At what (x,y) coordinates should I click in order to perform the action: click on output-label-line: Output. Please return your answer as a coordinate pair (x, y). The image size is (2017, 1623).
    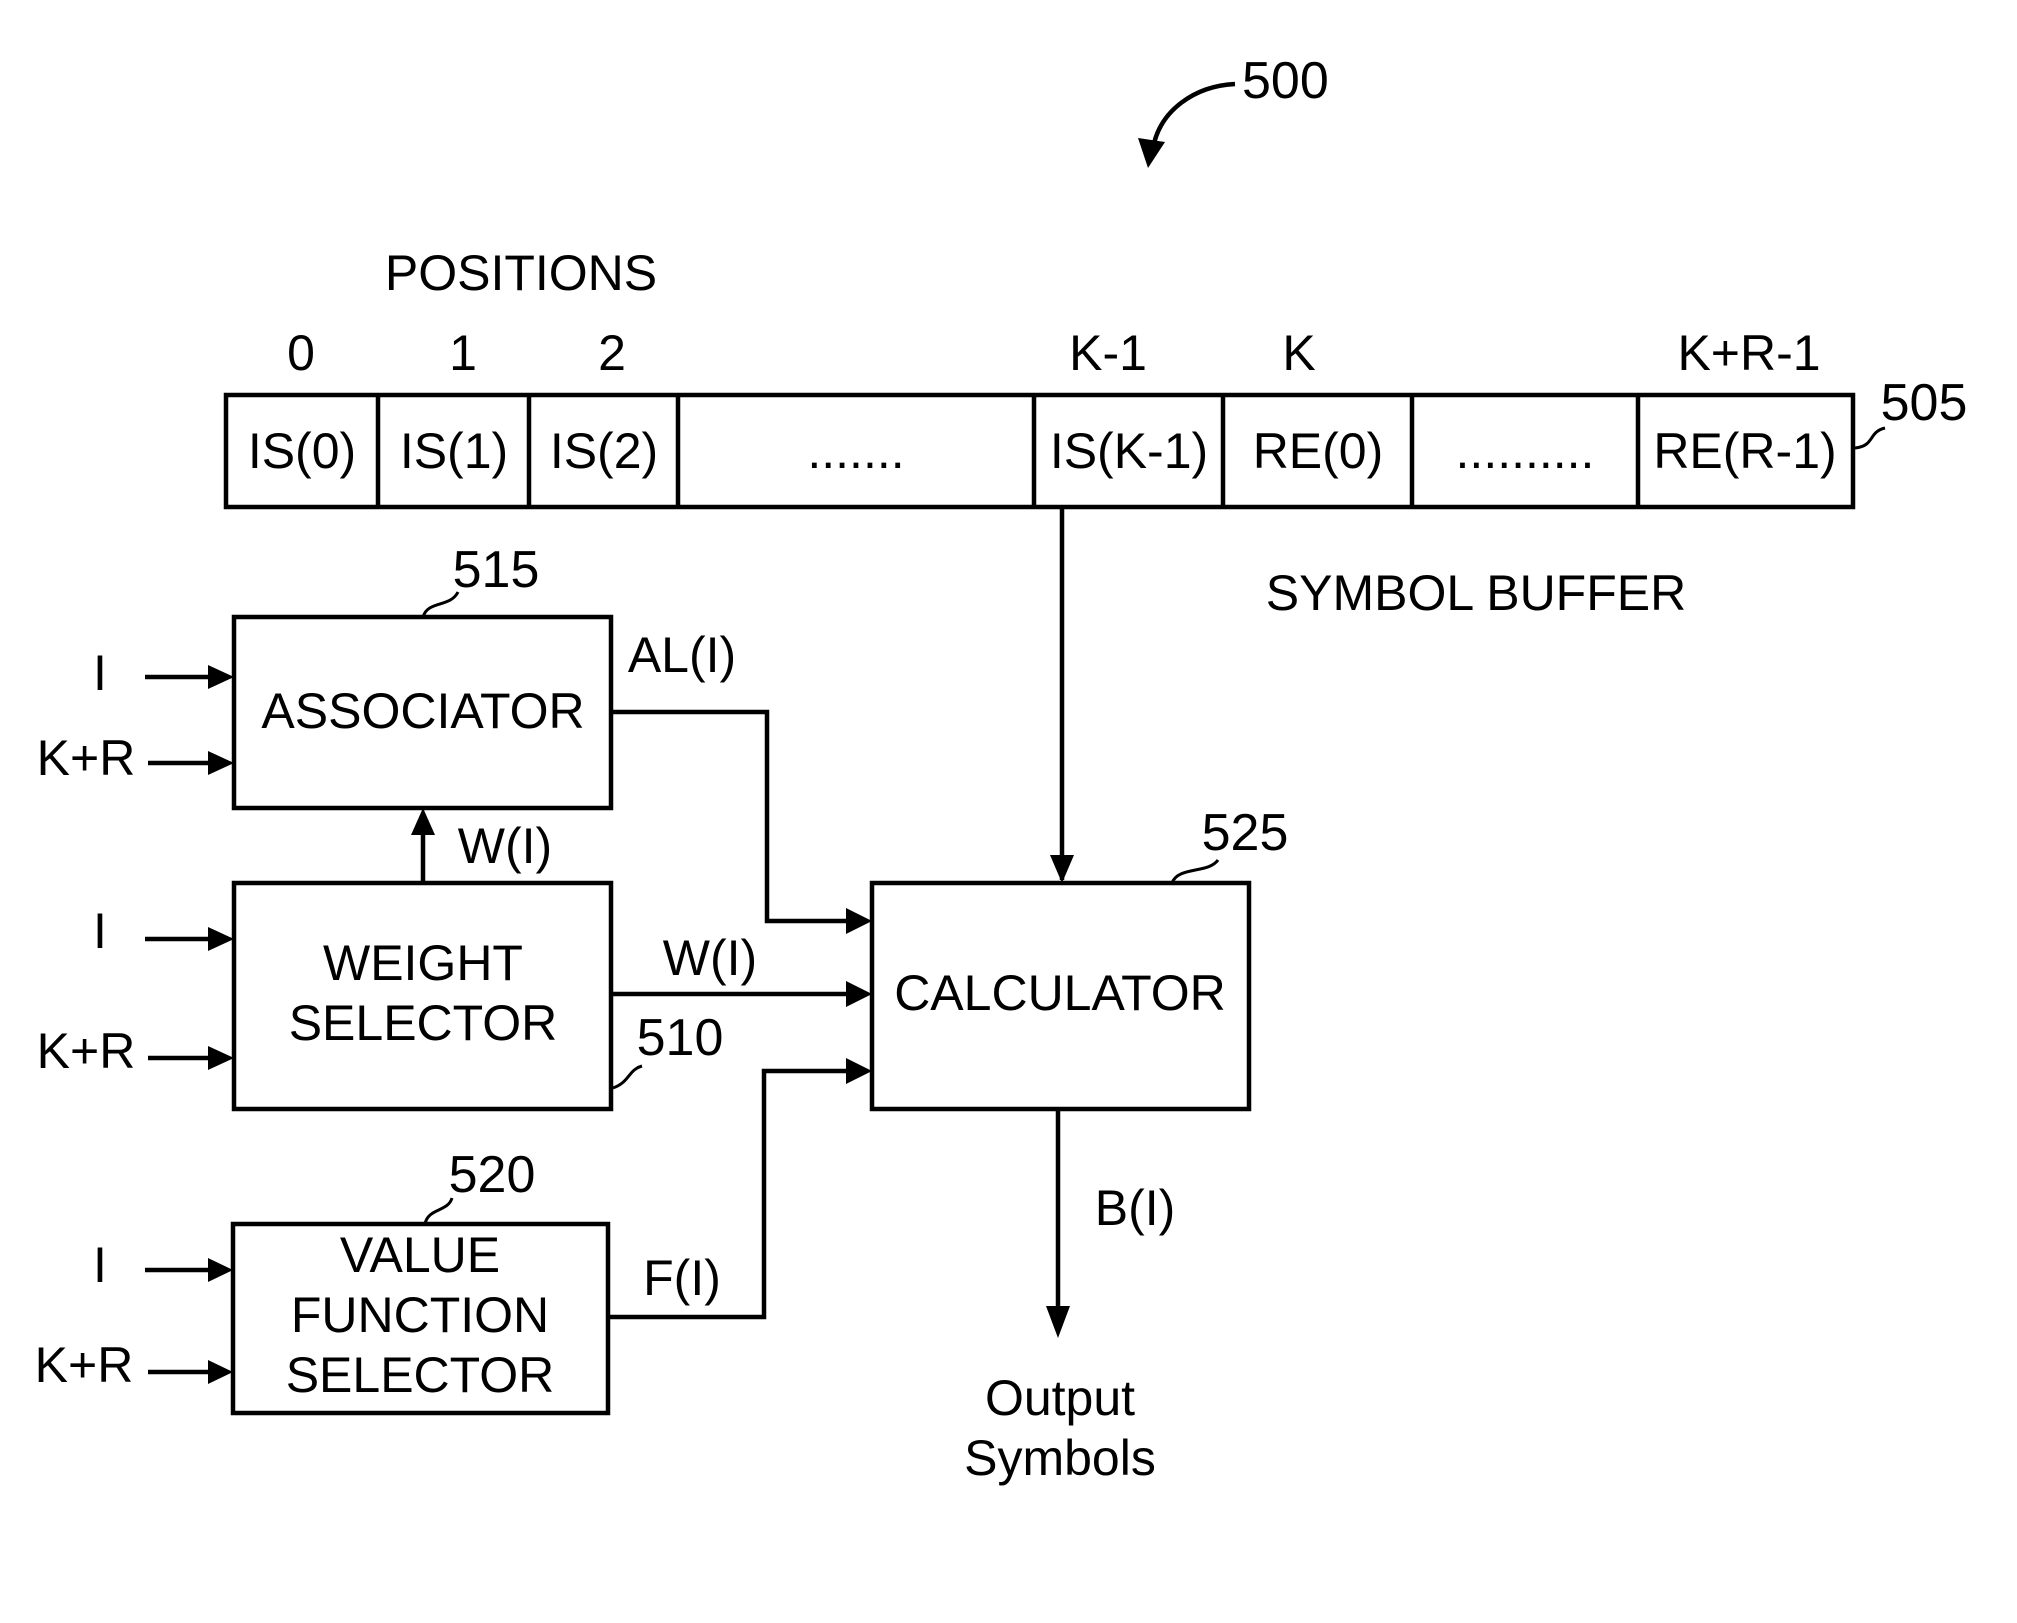
    Looking at the image, I should click on (1060, 1398).